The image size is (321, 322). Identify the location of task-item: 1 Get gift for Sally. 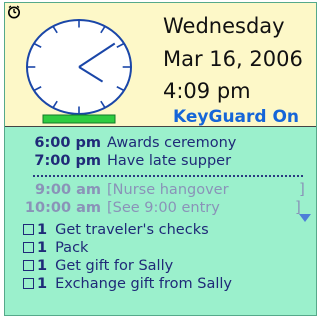
(98, 266).